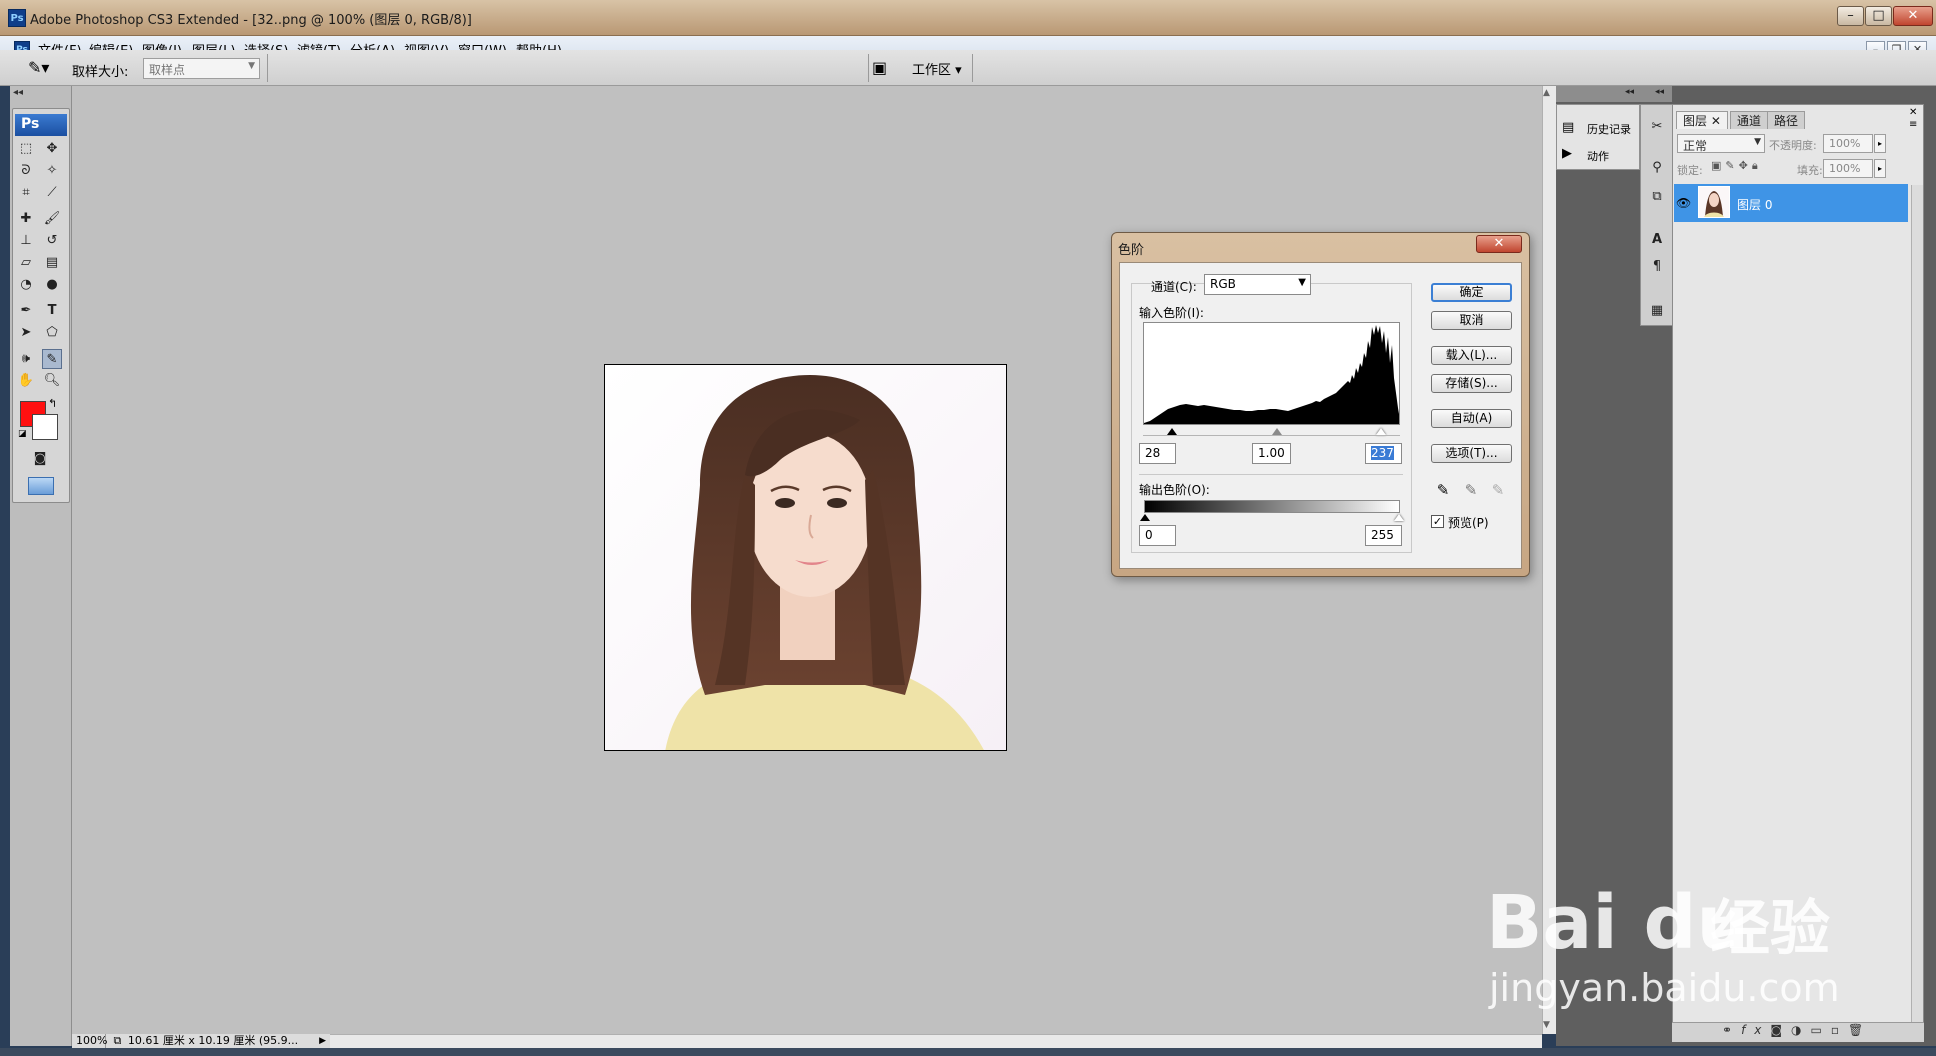 The height and width of the screenshot is (1056, 1936). What do you see at coordinates (805, 557) in the screenshot?
I see `document-canvas` at bounding box center [805, 557].